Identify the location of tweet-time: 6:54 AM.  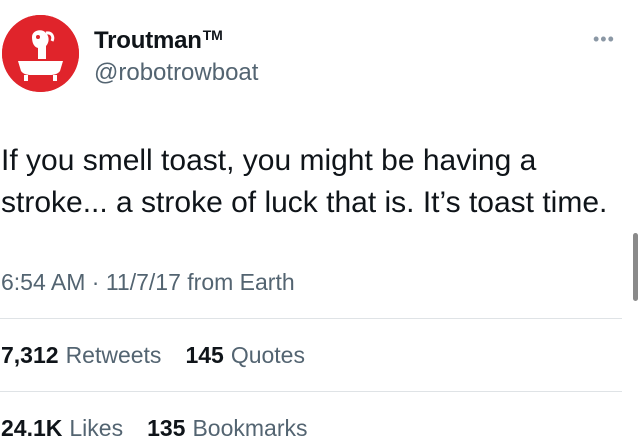
(43, 282).